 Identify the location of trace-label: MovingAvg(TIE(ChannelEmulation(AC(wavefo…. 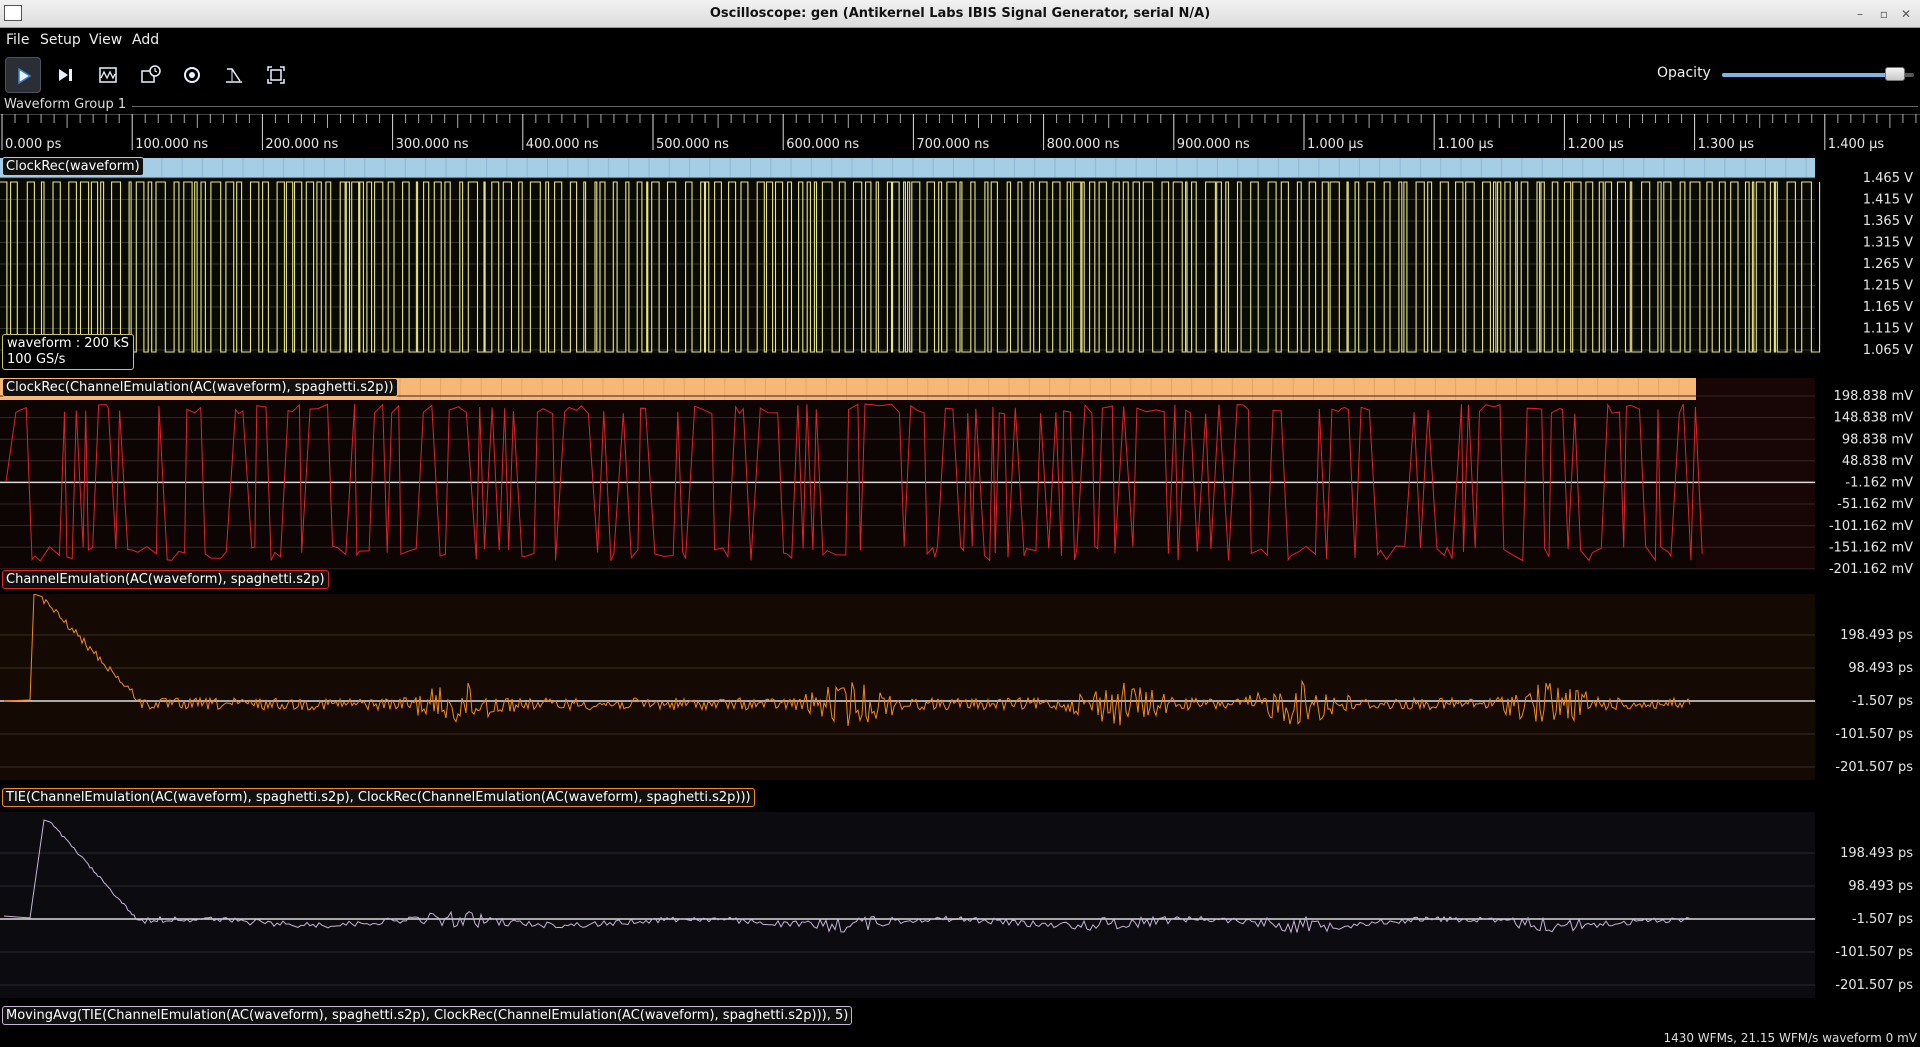
(427, 1015).